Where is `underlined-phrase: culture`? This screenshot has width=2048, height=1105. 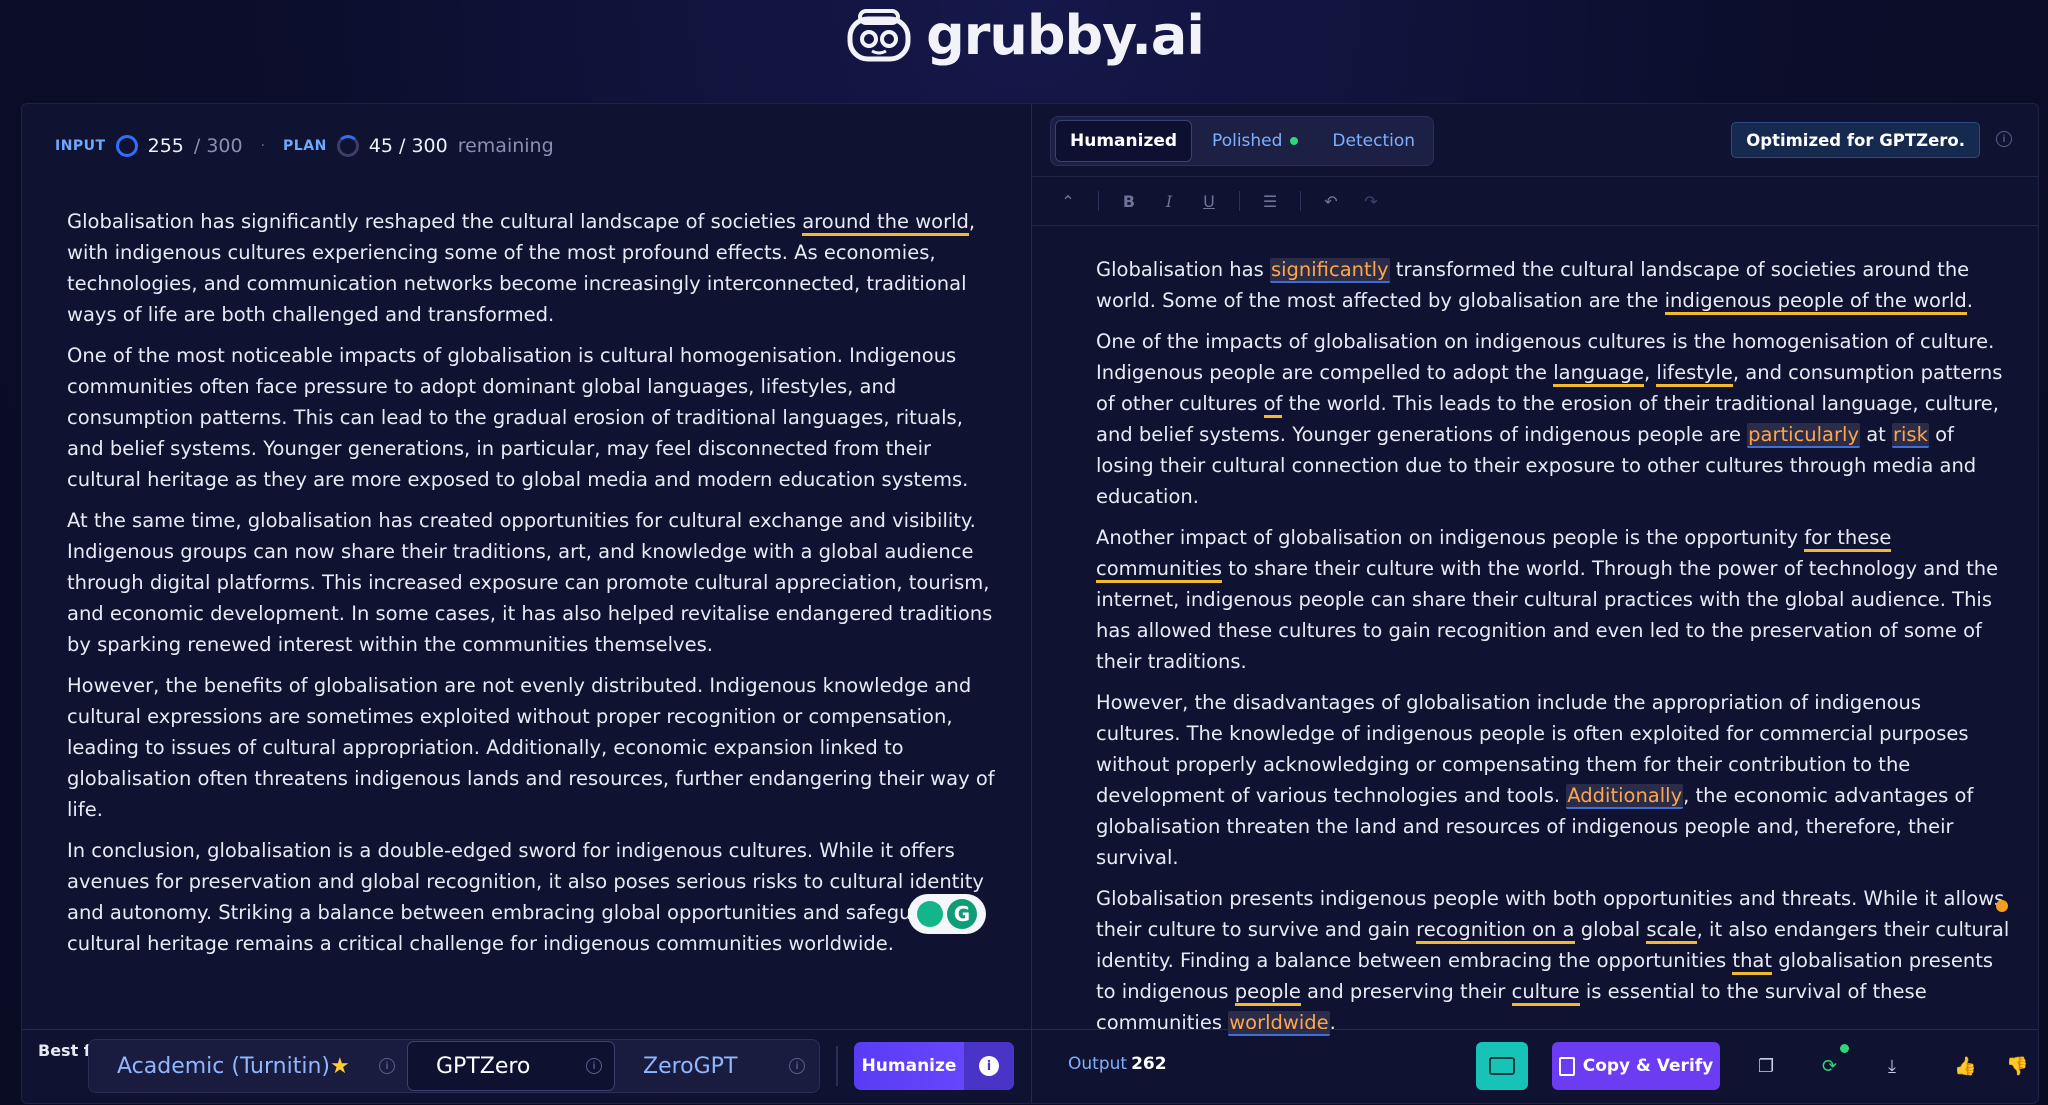
underlined-phrase: culture is located at coordinates (1545, 993).